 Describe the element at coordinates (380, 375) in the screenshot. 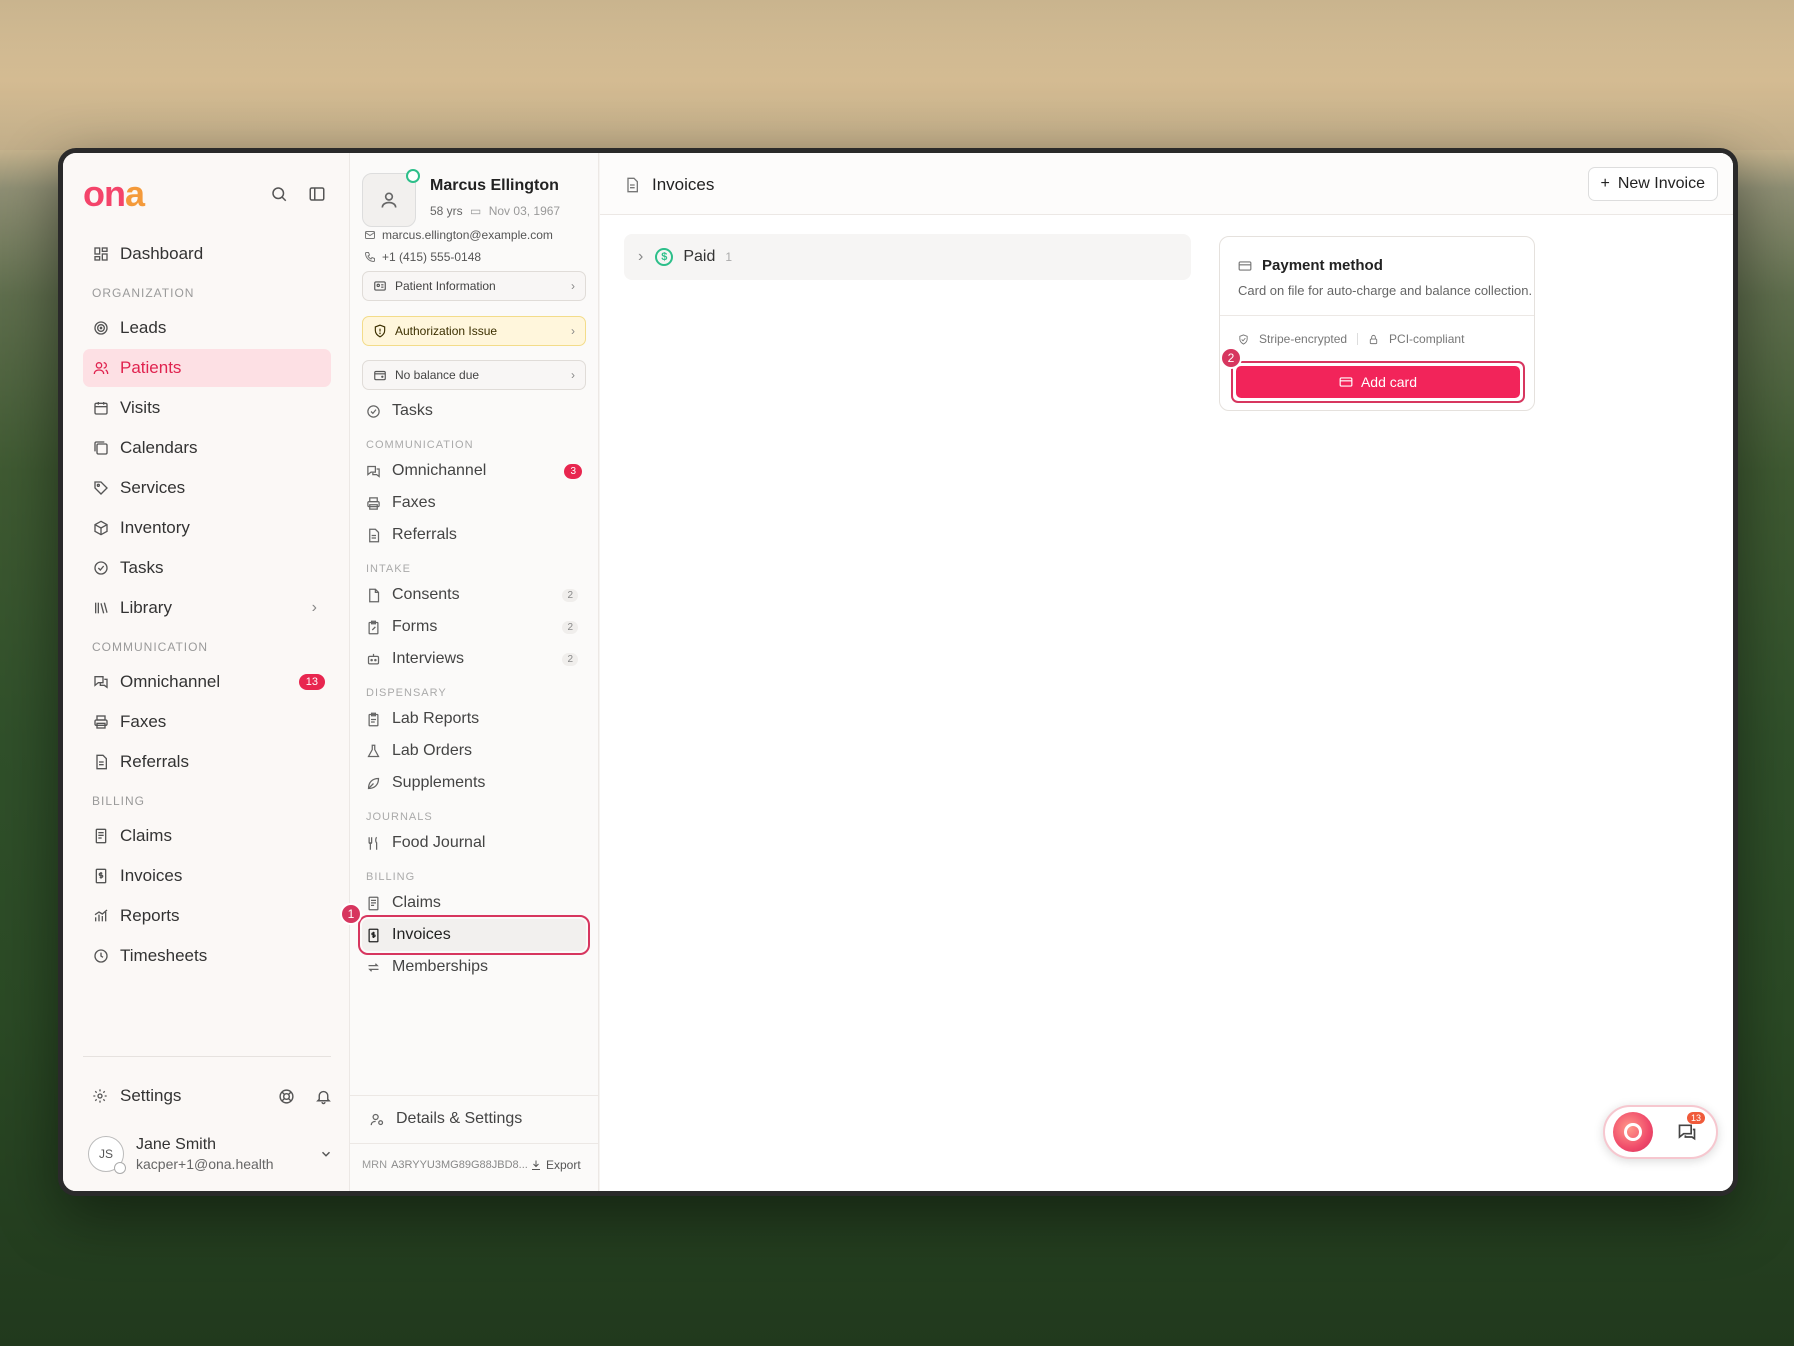

I see `wallet-icon` at that location.